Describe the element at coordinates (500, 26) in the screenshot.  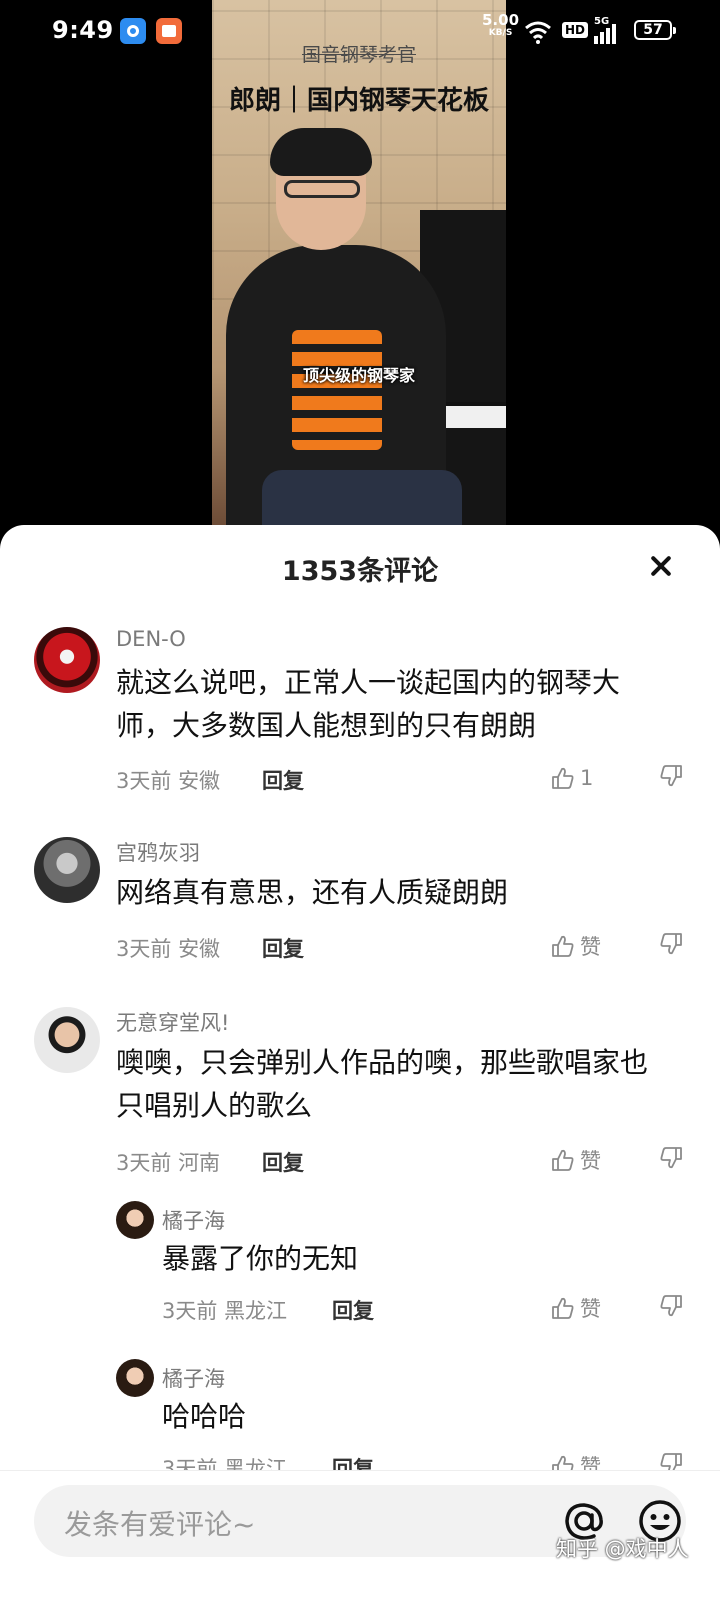
I see `network-speed: 5.00 KB/S` at that location.